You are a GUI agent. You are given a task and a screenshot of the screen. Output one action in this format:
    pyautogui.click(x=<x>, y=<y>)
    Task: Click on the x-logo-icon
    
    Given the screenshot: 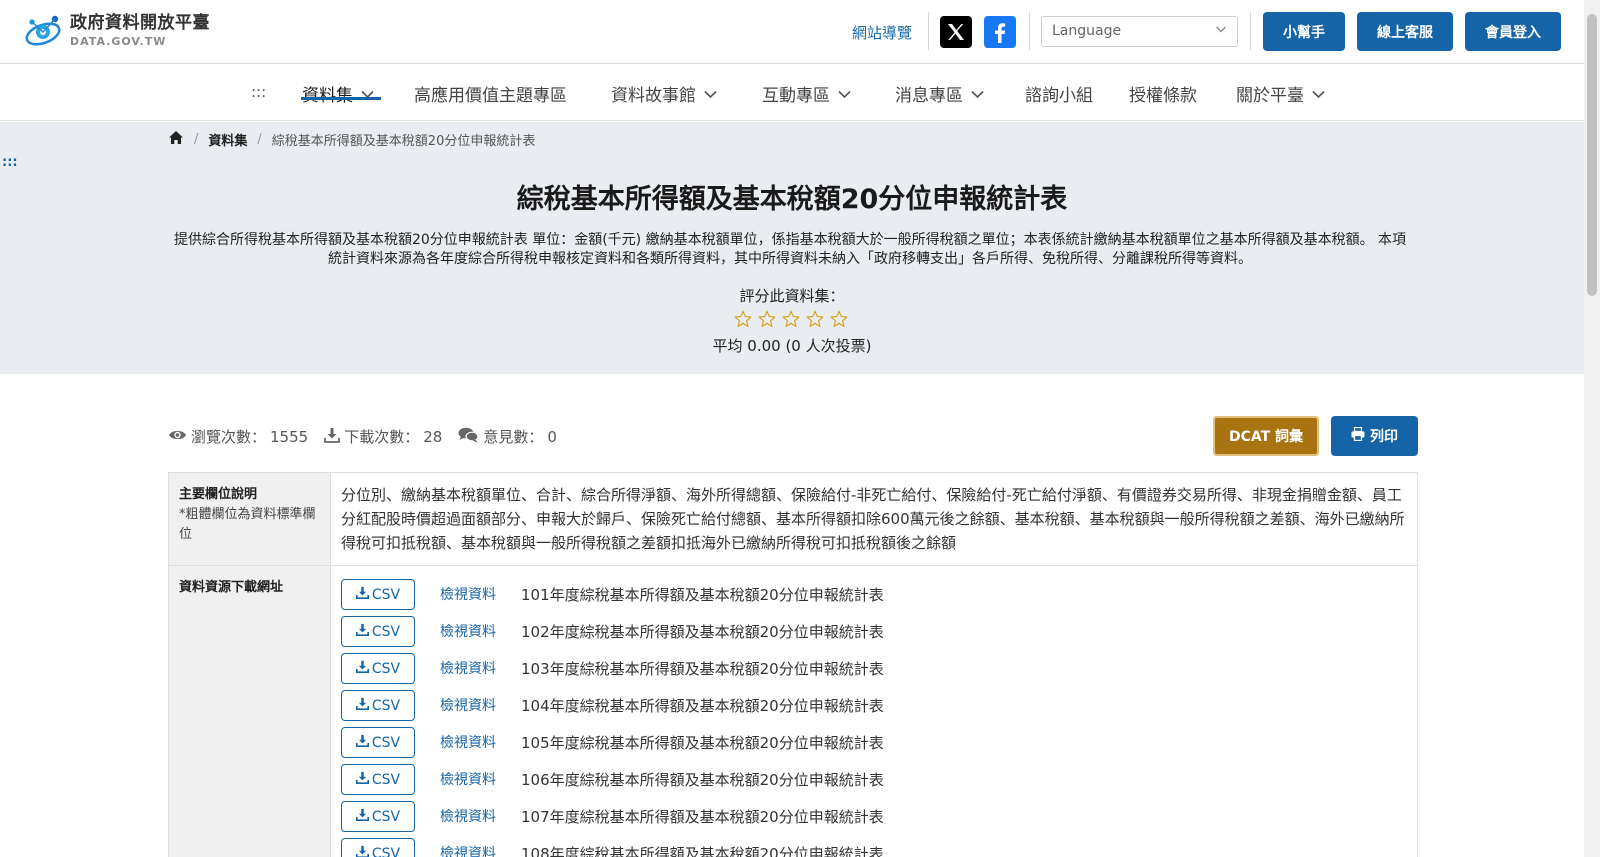 What is the action you would take?
    pyautogui.click(x=956, y=32)
    